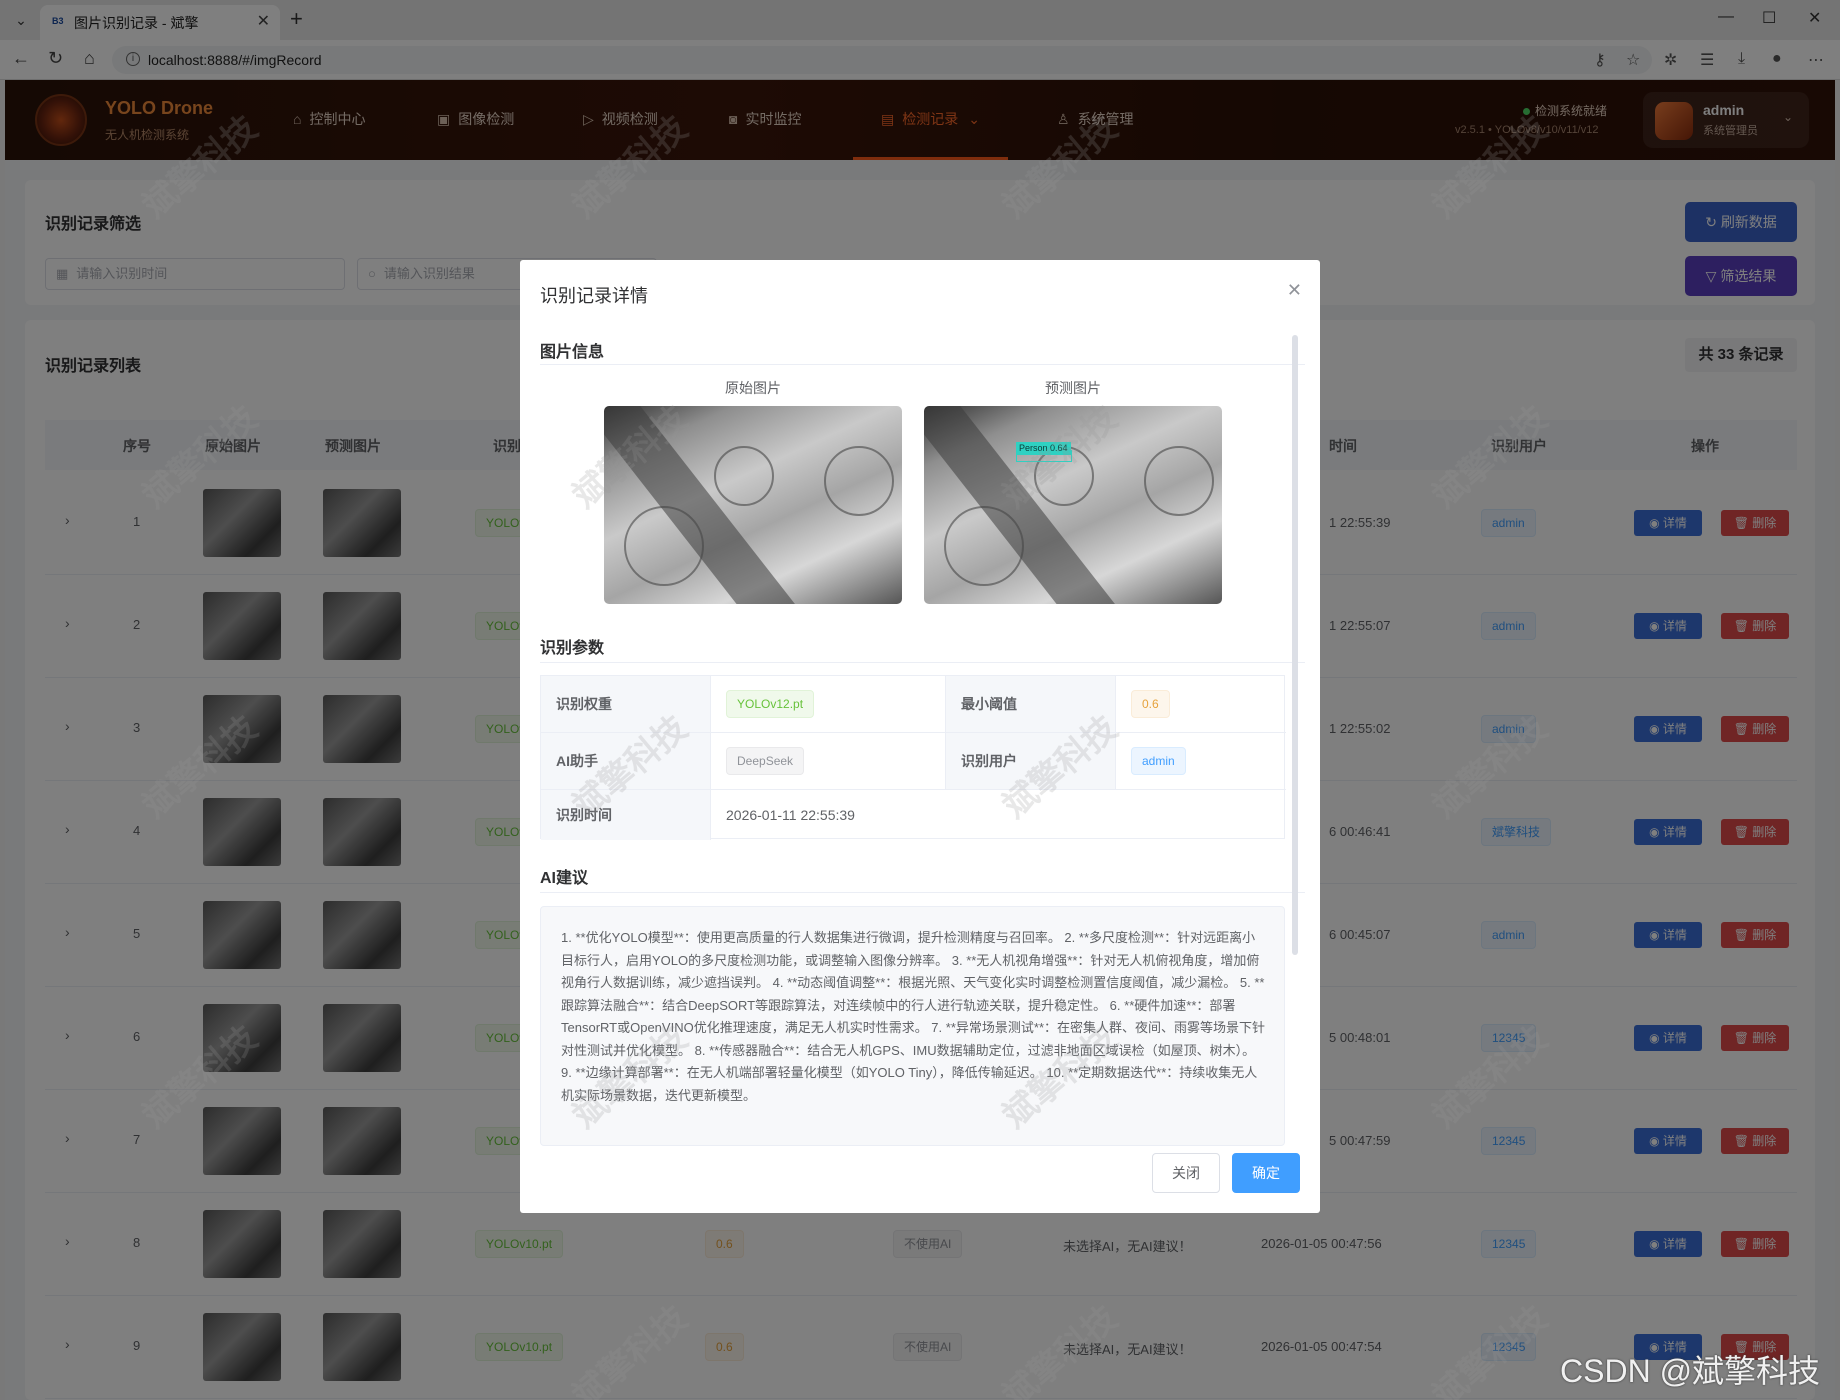 Image resolution: width=1840 pixels, height=1400 pixels. What do you see at coordinates (770, 704) in the screenshot?
I see `weight-tag: YOLOv12.pt` at bounding box center [770, 704].